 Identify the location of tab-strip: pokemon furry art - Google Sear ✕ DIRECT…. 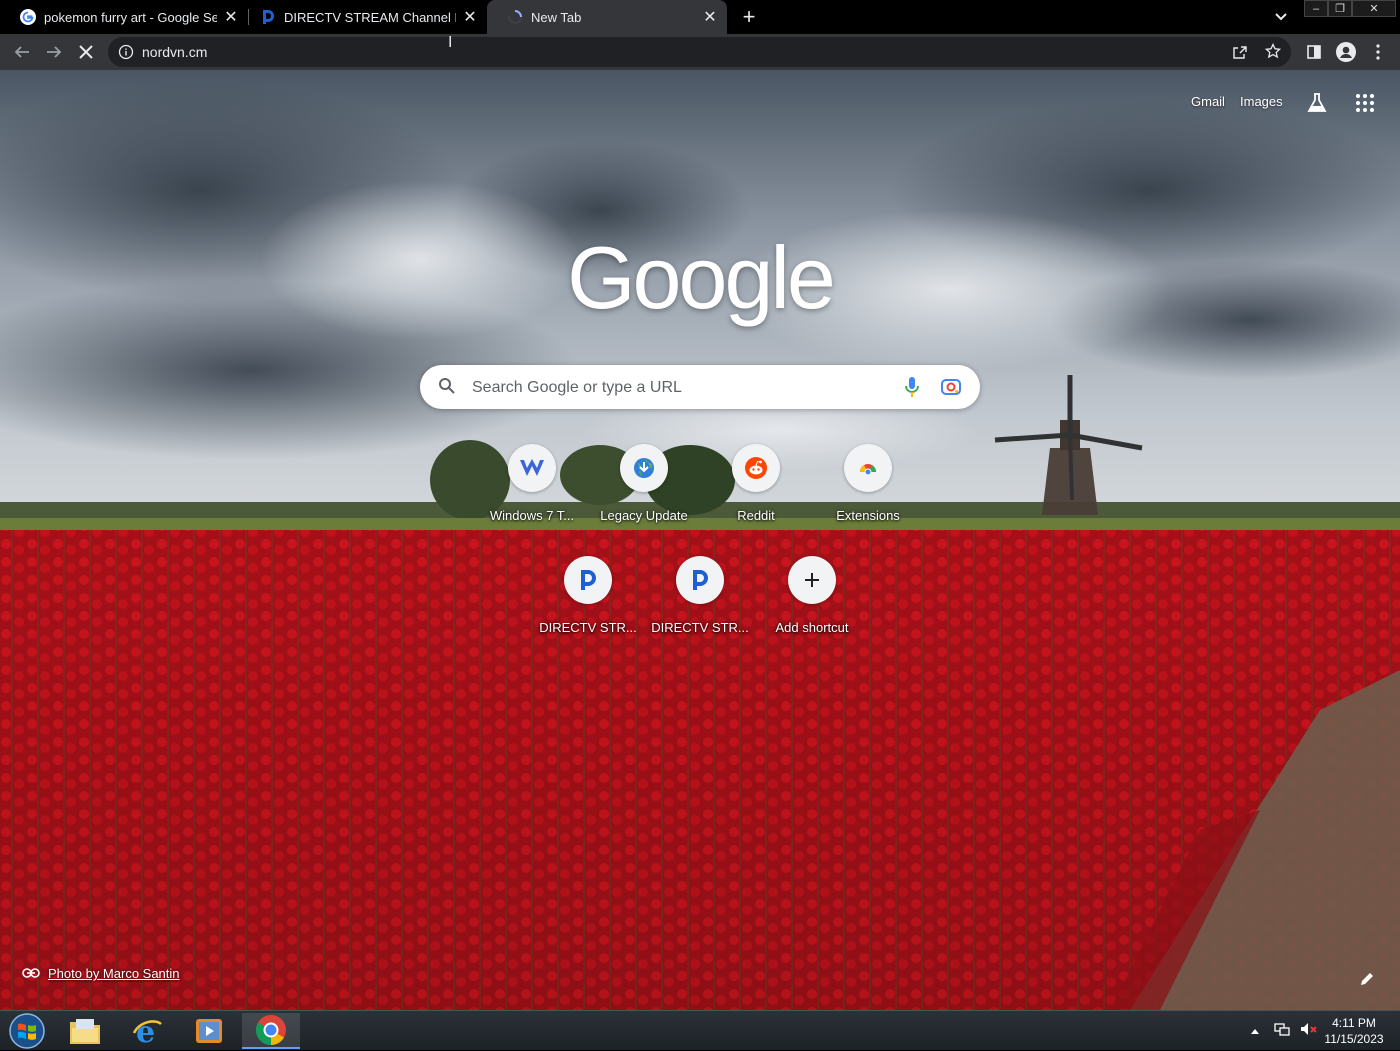
(700, 17).